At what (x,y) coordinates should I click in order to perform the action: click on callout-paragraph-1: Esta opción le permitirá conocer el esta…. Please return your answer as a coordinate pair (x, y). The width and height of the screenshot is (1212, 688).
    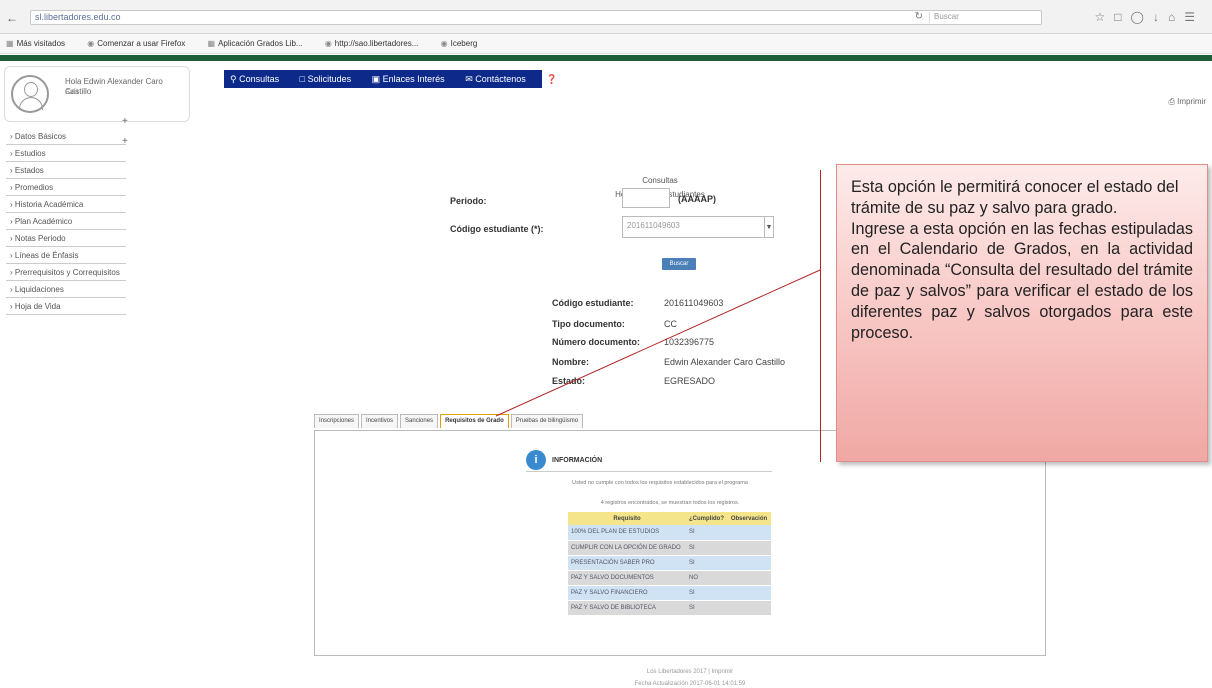
    Looking at the image, I should click on (1015, 197).